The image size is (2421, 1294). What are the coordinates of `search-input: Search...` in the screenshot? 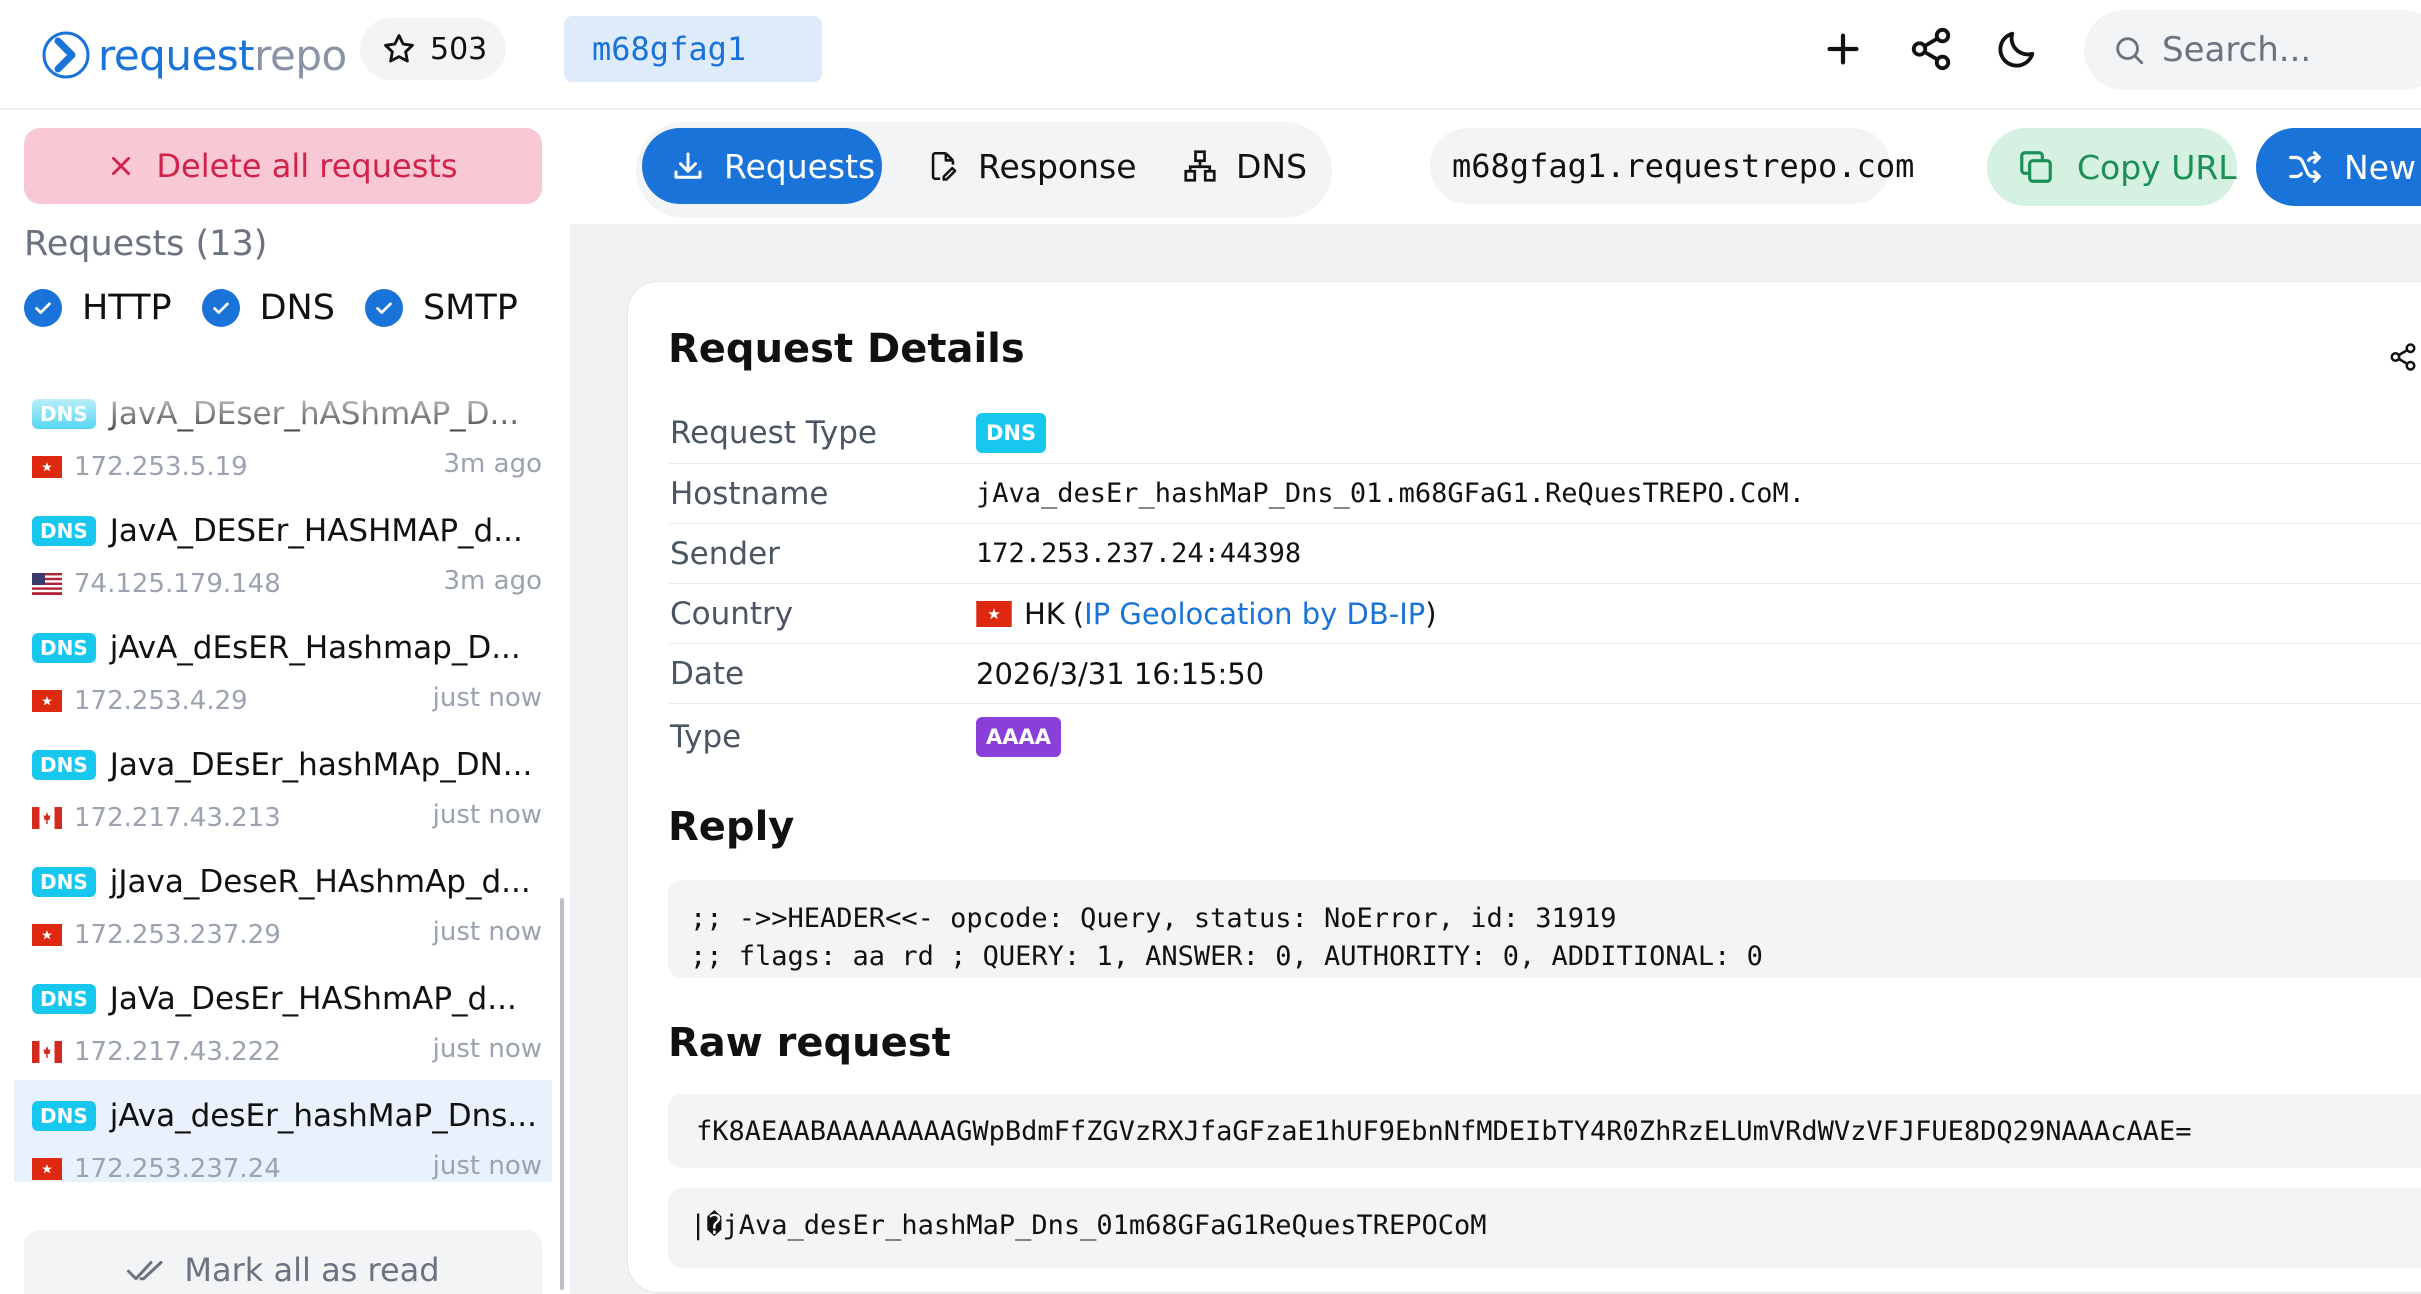 It's located at (2252, 50).